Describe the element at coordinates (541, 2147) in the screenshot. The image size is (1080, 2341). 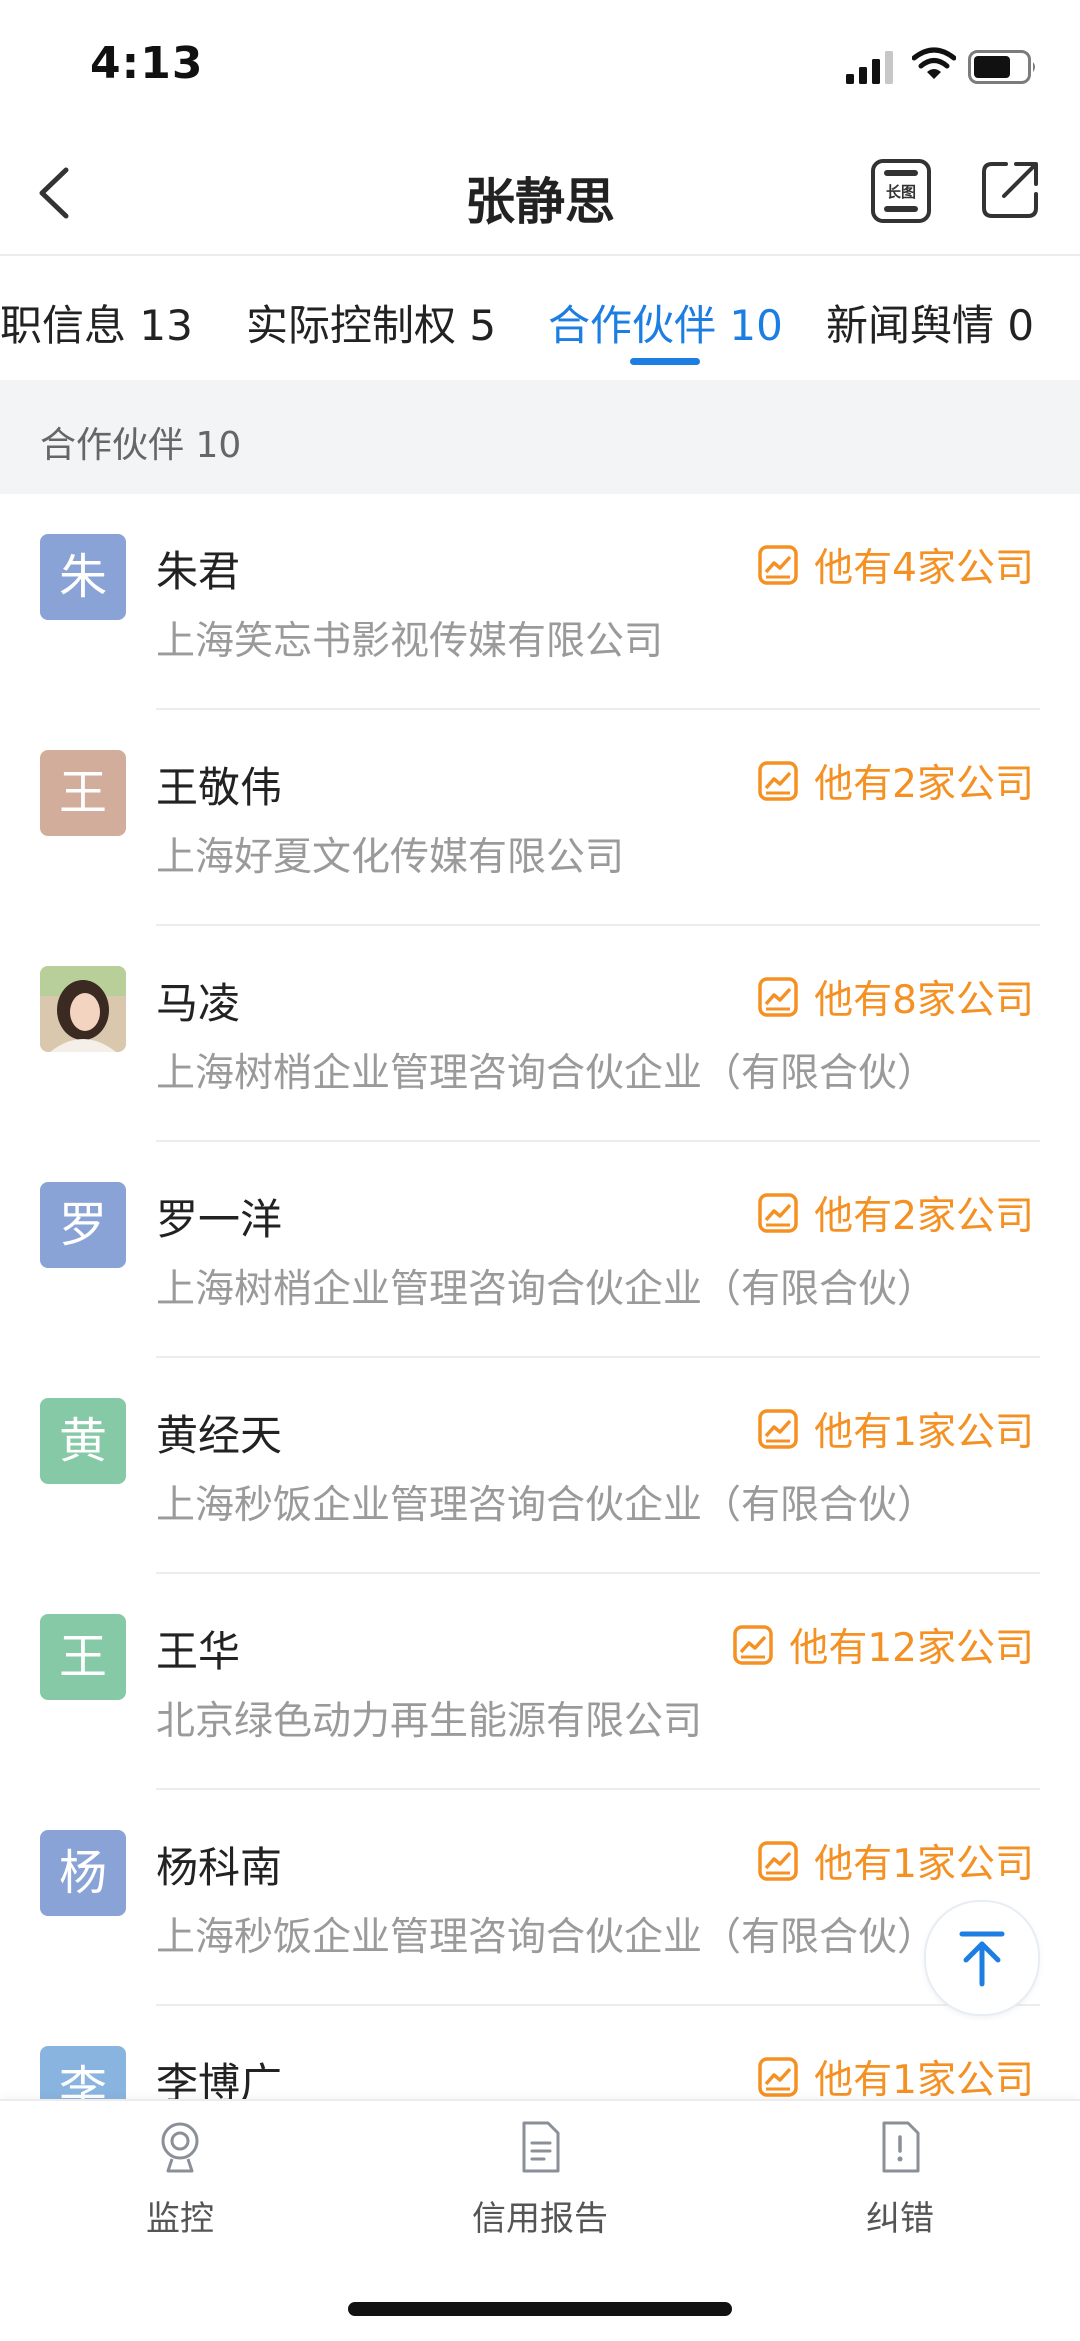
I see `document-icon` at that location.